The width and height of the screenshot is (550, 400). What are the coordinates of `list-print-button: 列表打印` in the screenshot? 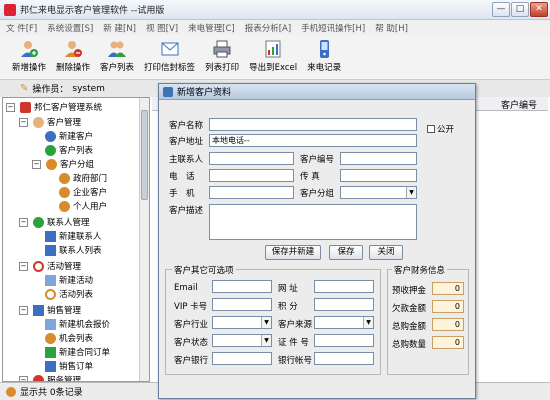 It's located at (222, 54).